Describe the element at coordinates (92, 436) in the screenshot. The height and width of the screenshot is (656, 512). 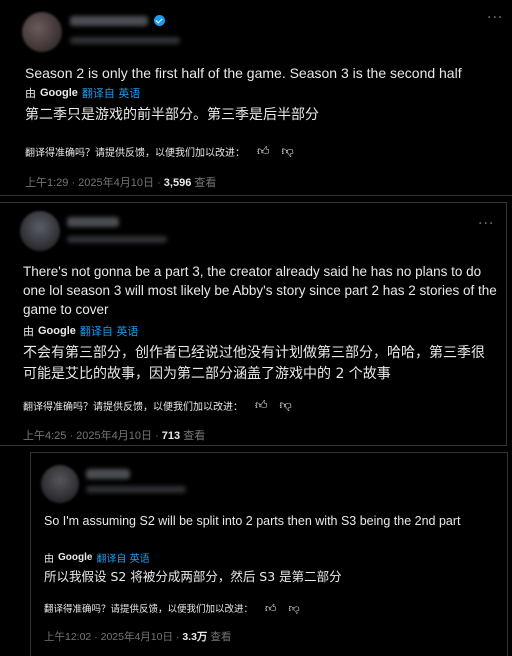
I see `tweet-timestamp: 上午4:25 · 2025年4月10日 ·` at that location.